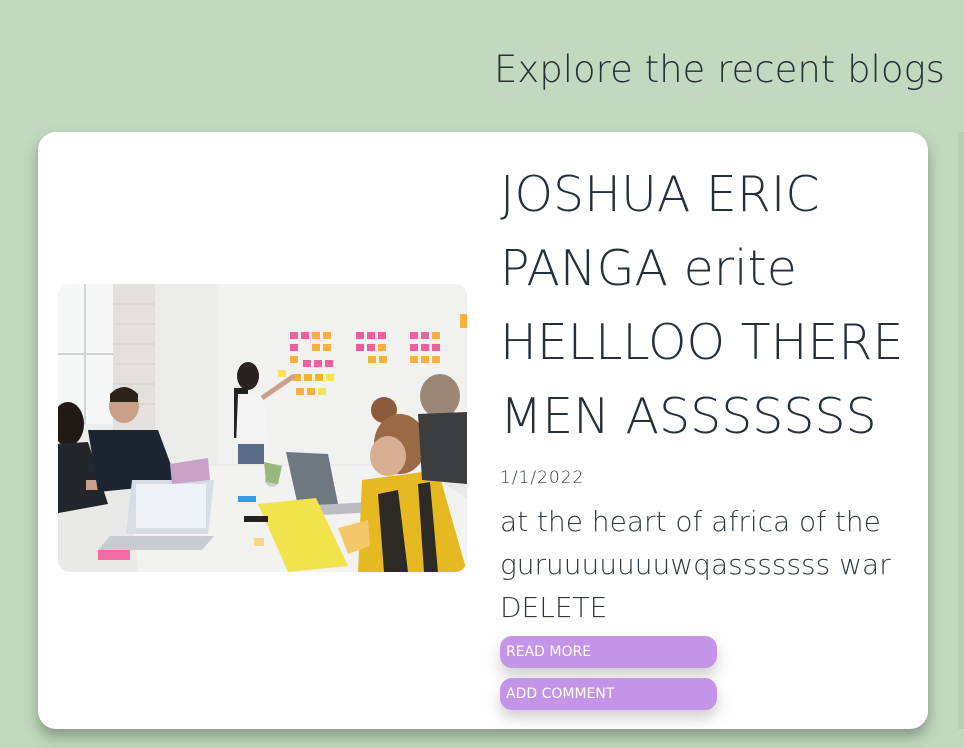  Describe the element at coordinates (608, 694) in the screenshot. I see `add-comment-button: ADD COMMENT` at that location.